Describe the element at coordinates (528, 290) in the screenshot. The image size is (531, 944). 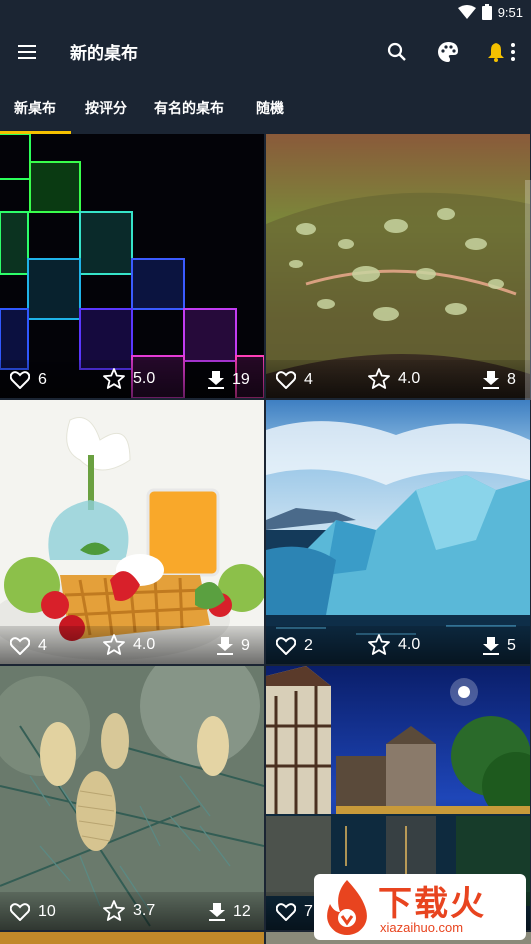
I see `scrollbar-thumb` at that location.